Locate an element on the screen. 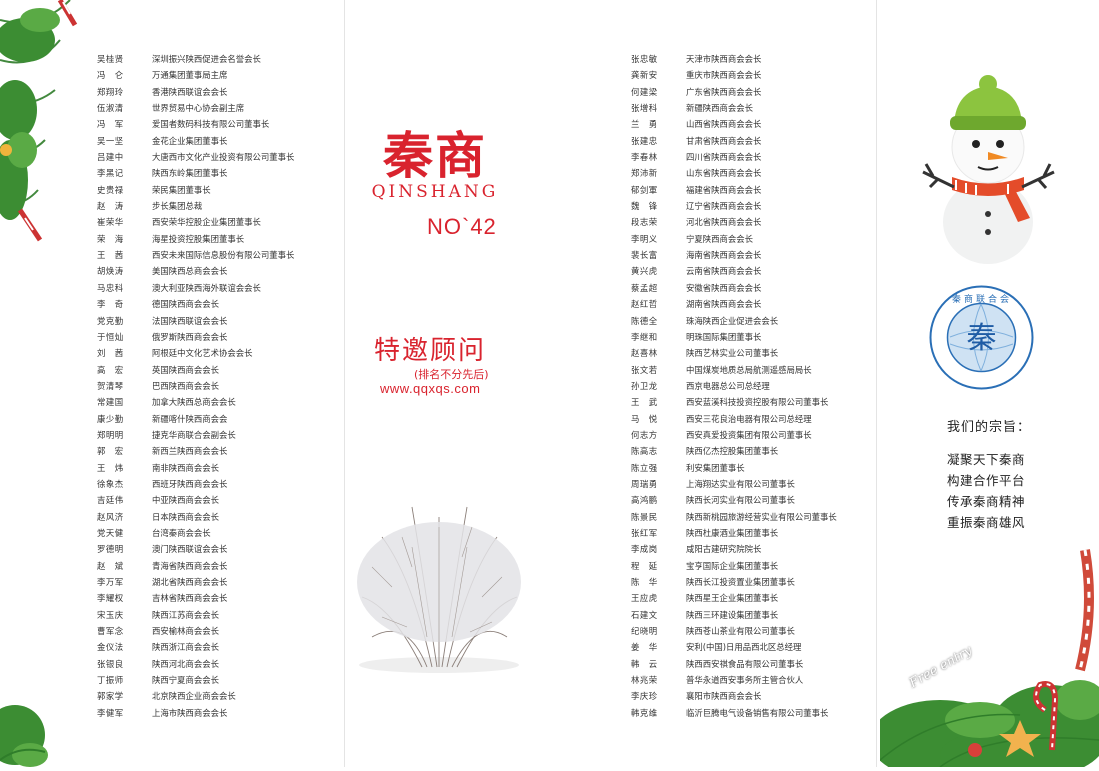 The height and width of the screenshot is (771, 1099). person-name: 李成岗 is located at coordinates (644, 549).